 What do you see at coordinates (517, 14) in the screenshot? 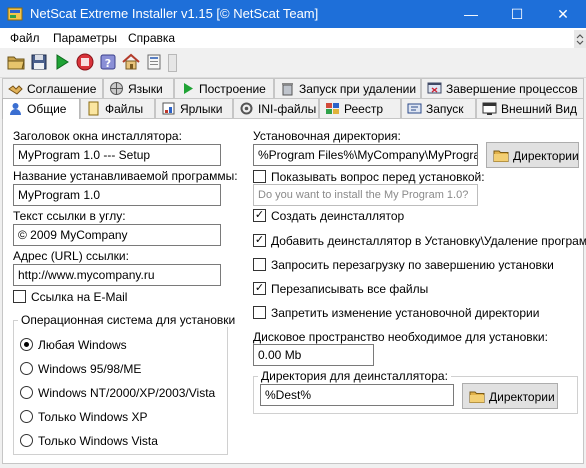
I see `maximize-button: ☐` at bounding box center [517, 14].